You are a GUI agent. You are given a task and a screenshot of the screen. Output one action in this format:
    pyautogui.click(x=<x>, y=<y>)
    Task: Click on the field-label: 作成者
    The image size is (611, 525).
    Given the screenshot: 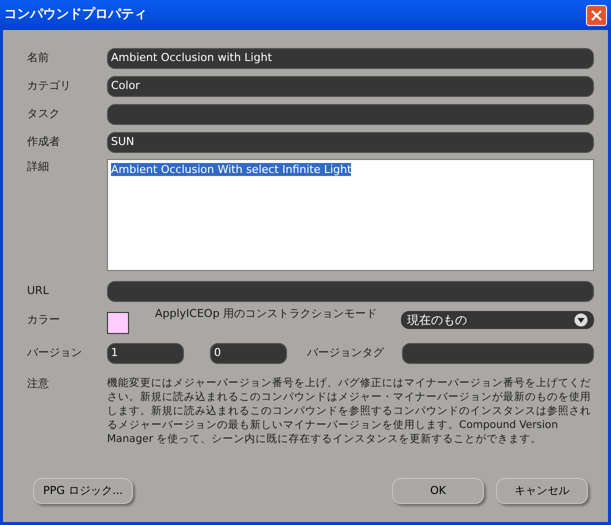 What is the action you would take?
    pyautogui.click(x=43, y=141)
    